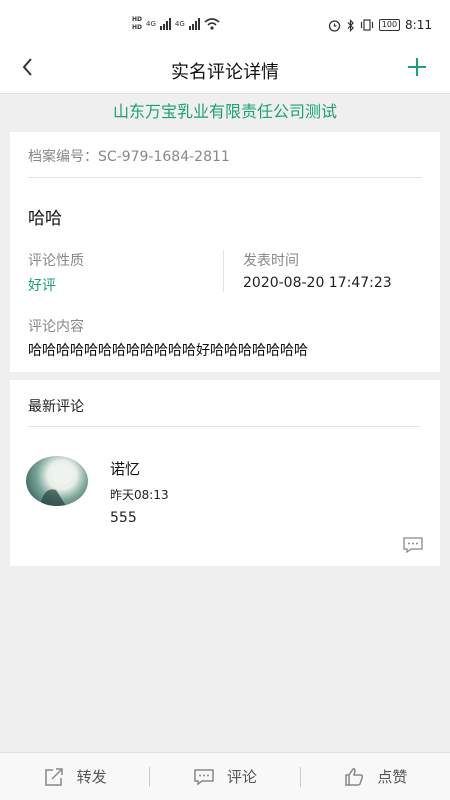  What do you see at coordinates (91, 777) in the screenshot?
I see `share-label: 转发` at bounding box center [91, 777].